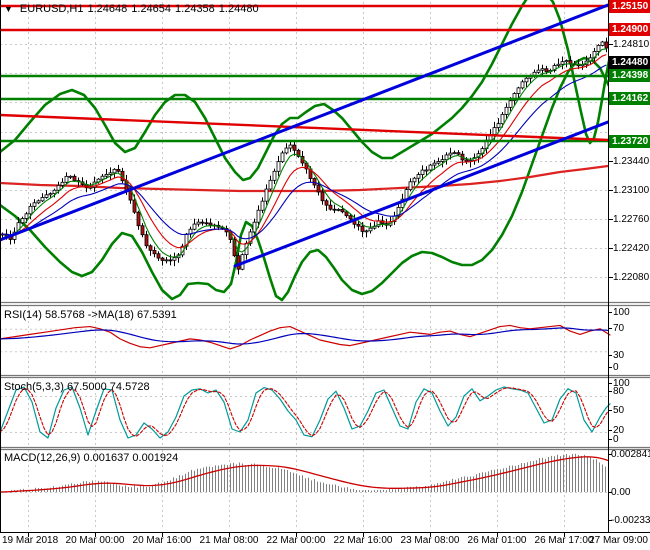  I want to click on price-level-badge: 1.23720, so click(629, 141).